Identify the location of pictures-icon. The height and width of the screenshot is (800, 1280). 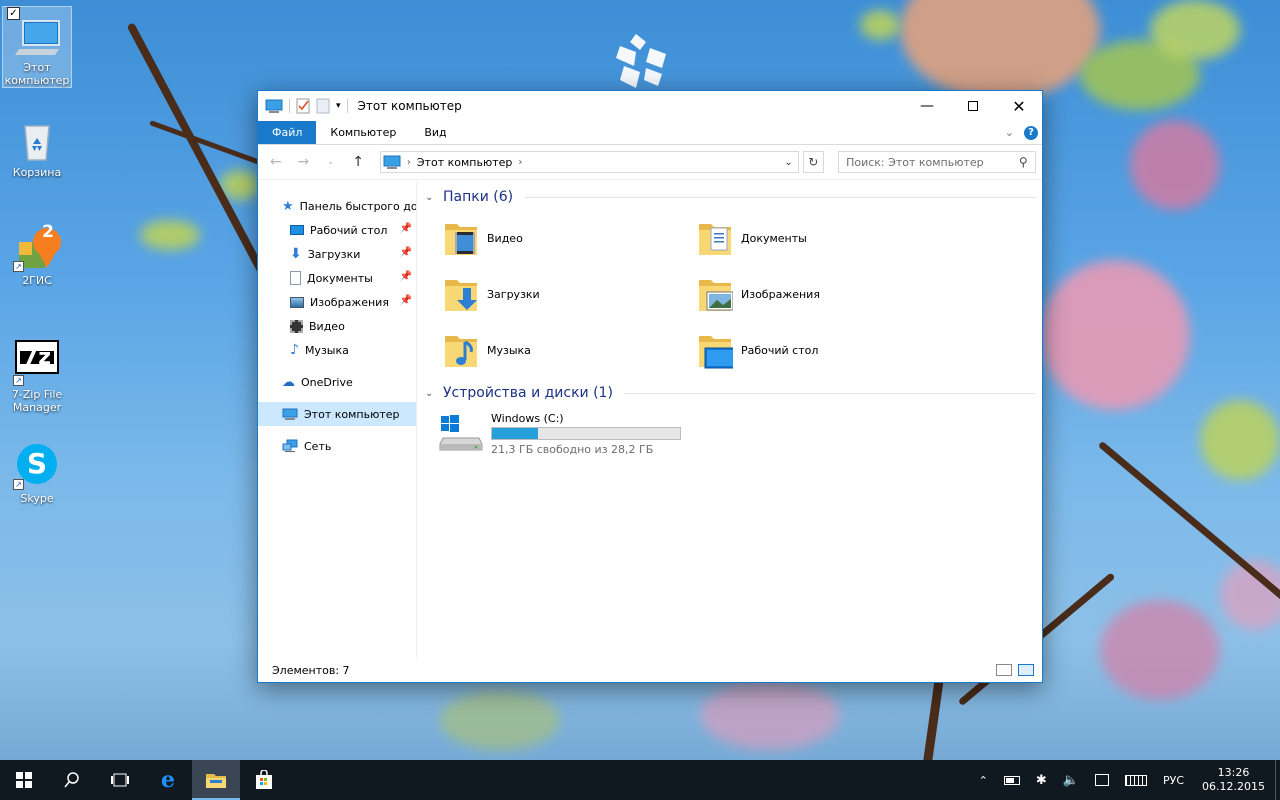
(297, 302).